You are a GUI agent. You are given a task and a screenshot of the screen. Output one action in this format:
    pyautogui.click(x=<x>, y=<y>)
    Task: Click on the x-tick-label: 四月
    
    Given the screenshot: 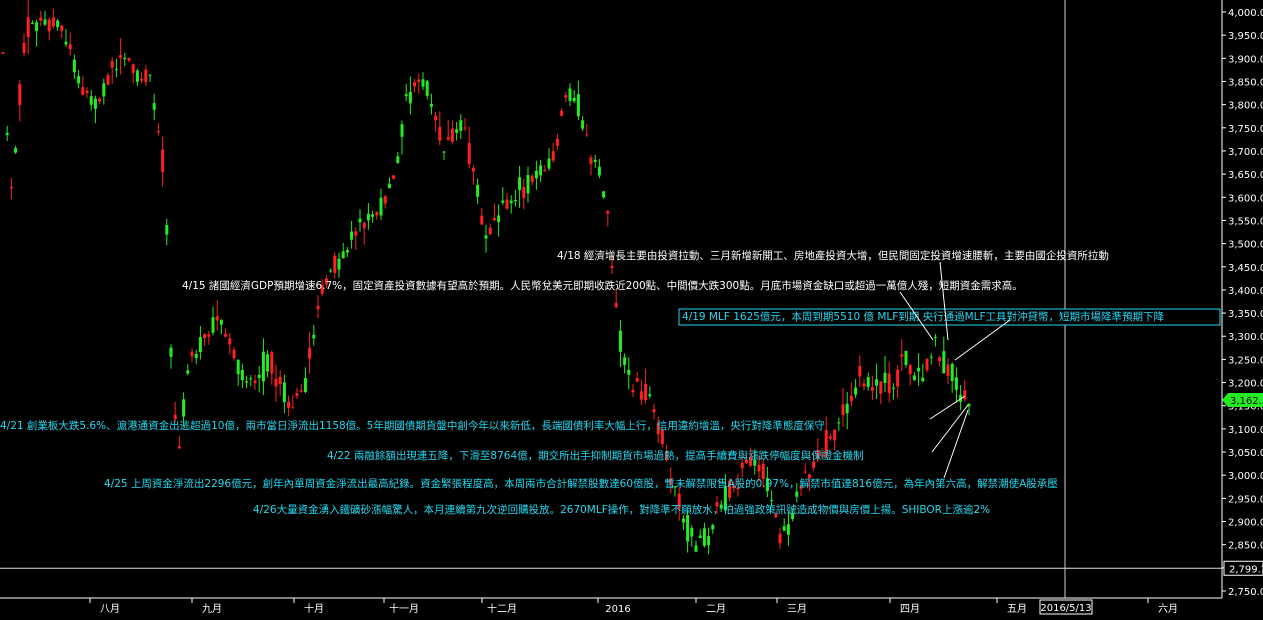 What is the action you would take?
    pyautogui.click(x=910, y=609)
    